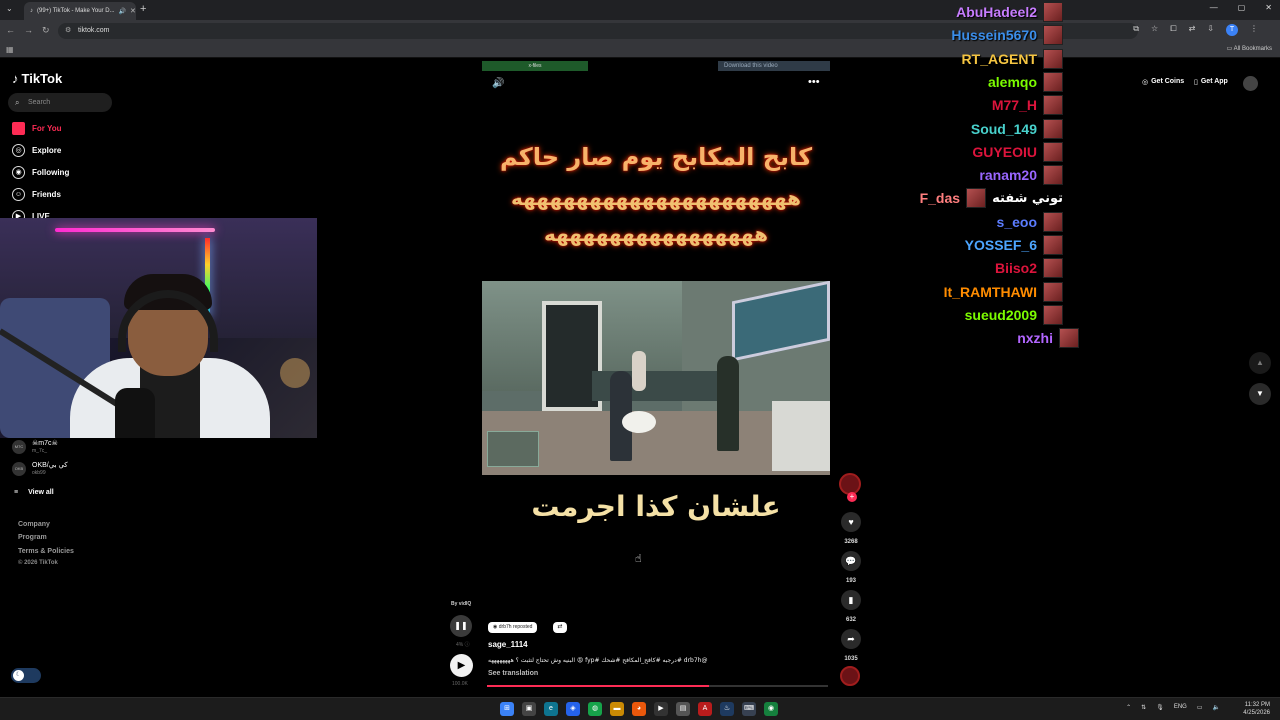 Image resolution: width=1280 pixels, height=720 pixels. What do you see at coordinates (461, 604) in the screenshot?
I see `by-line: By vidIQ` at bounding box center [461, 604].